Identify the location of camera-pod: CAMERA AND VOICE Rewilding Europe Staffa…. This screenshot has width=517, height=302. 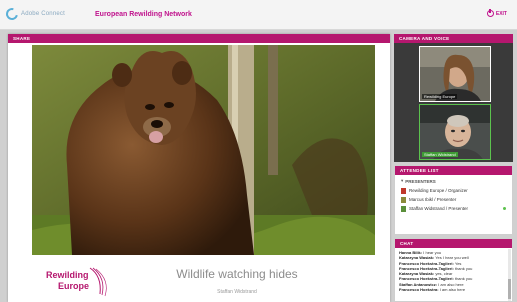
(453, 98).